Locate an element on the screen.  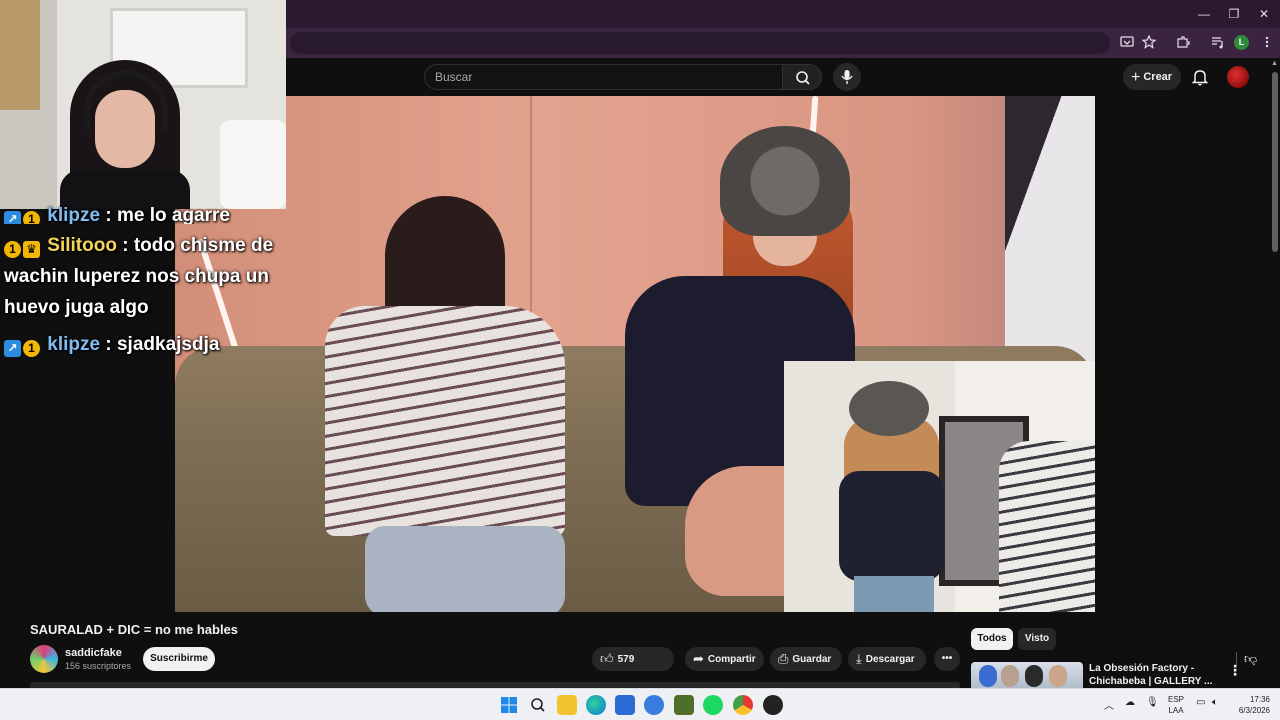
language-indicator: ESP LAA is located at coordinates (1176, 705).